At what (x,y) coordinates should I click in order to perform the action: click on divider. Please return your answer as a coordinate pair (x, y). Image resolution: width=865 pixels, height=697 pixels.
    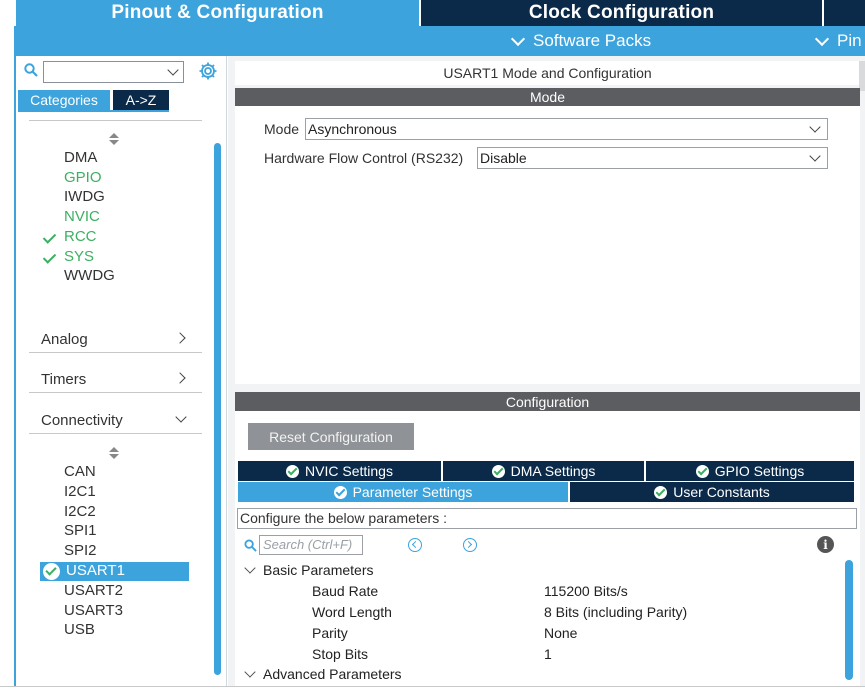
    Looking at the image, I should click on (115, 120).